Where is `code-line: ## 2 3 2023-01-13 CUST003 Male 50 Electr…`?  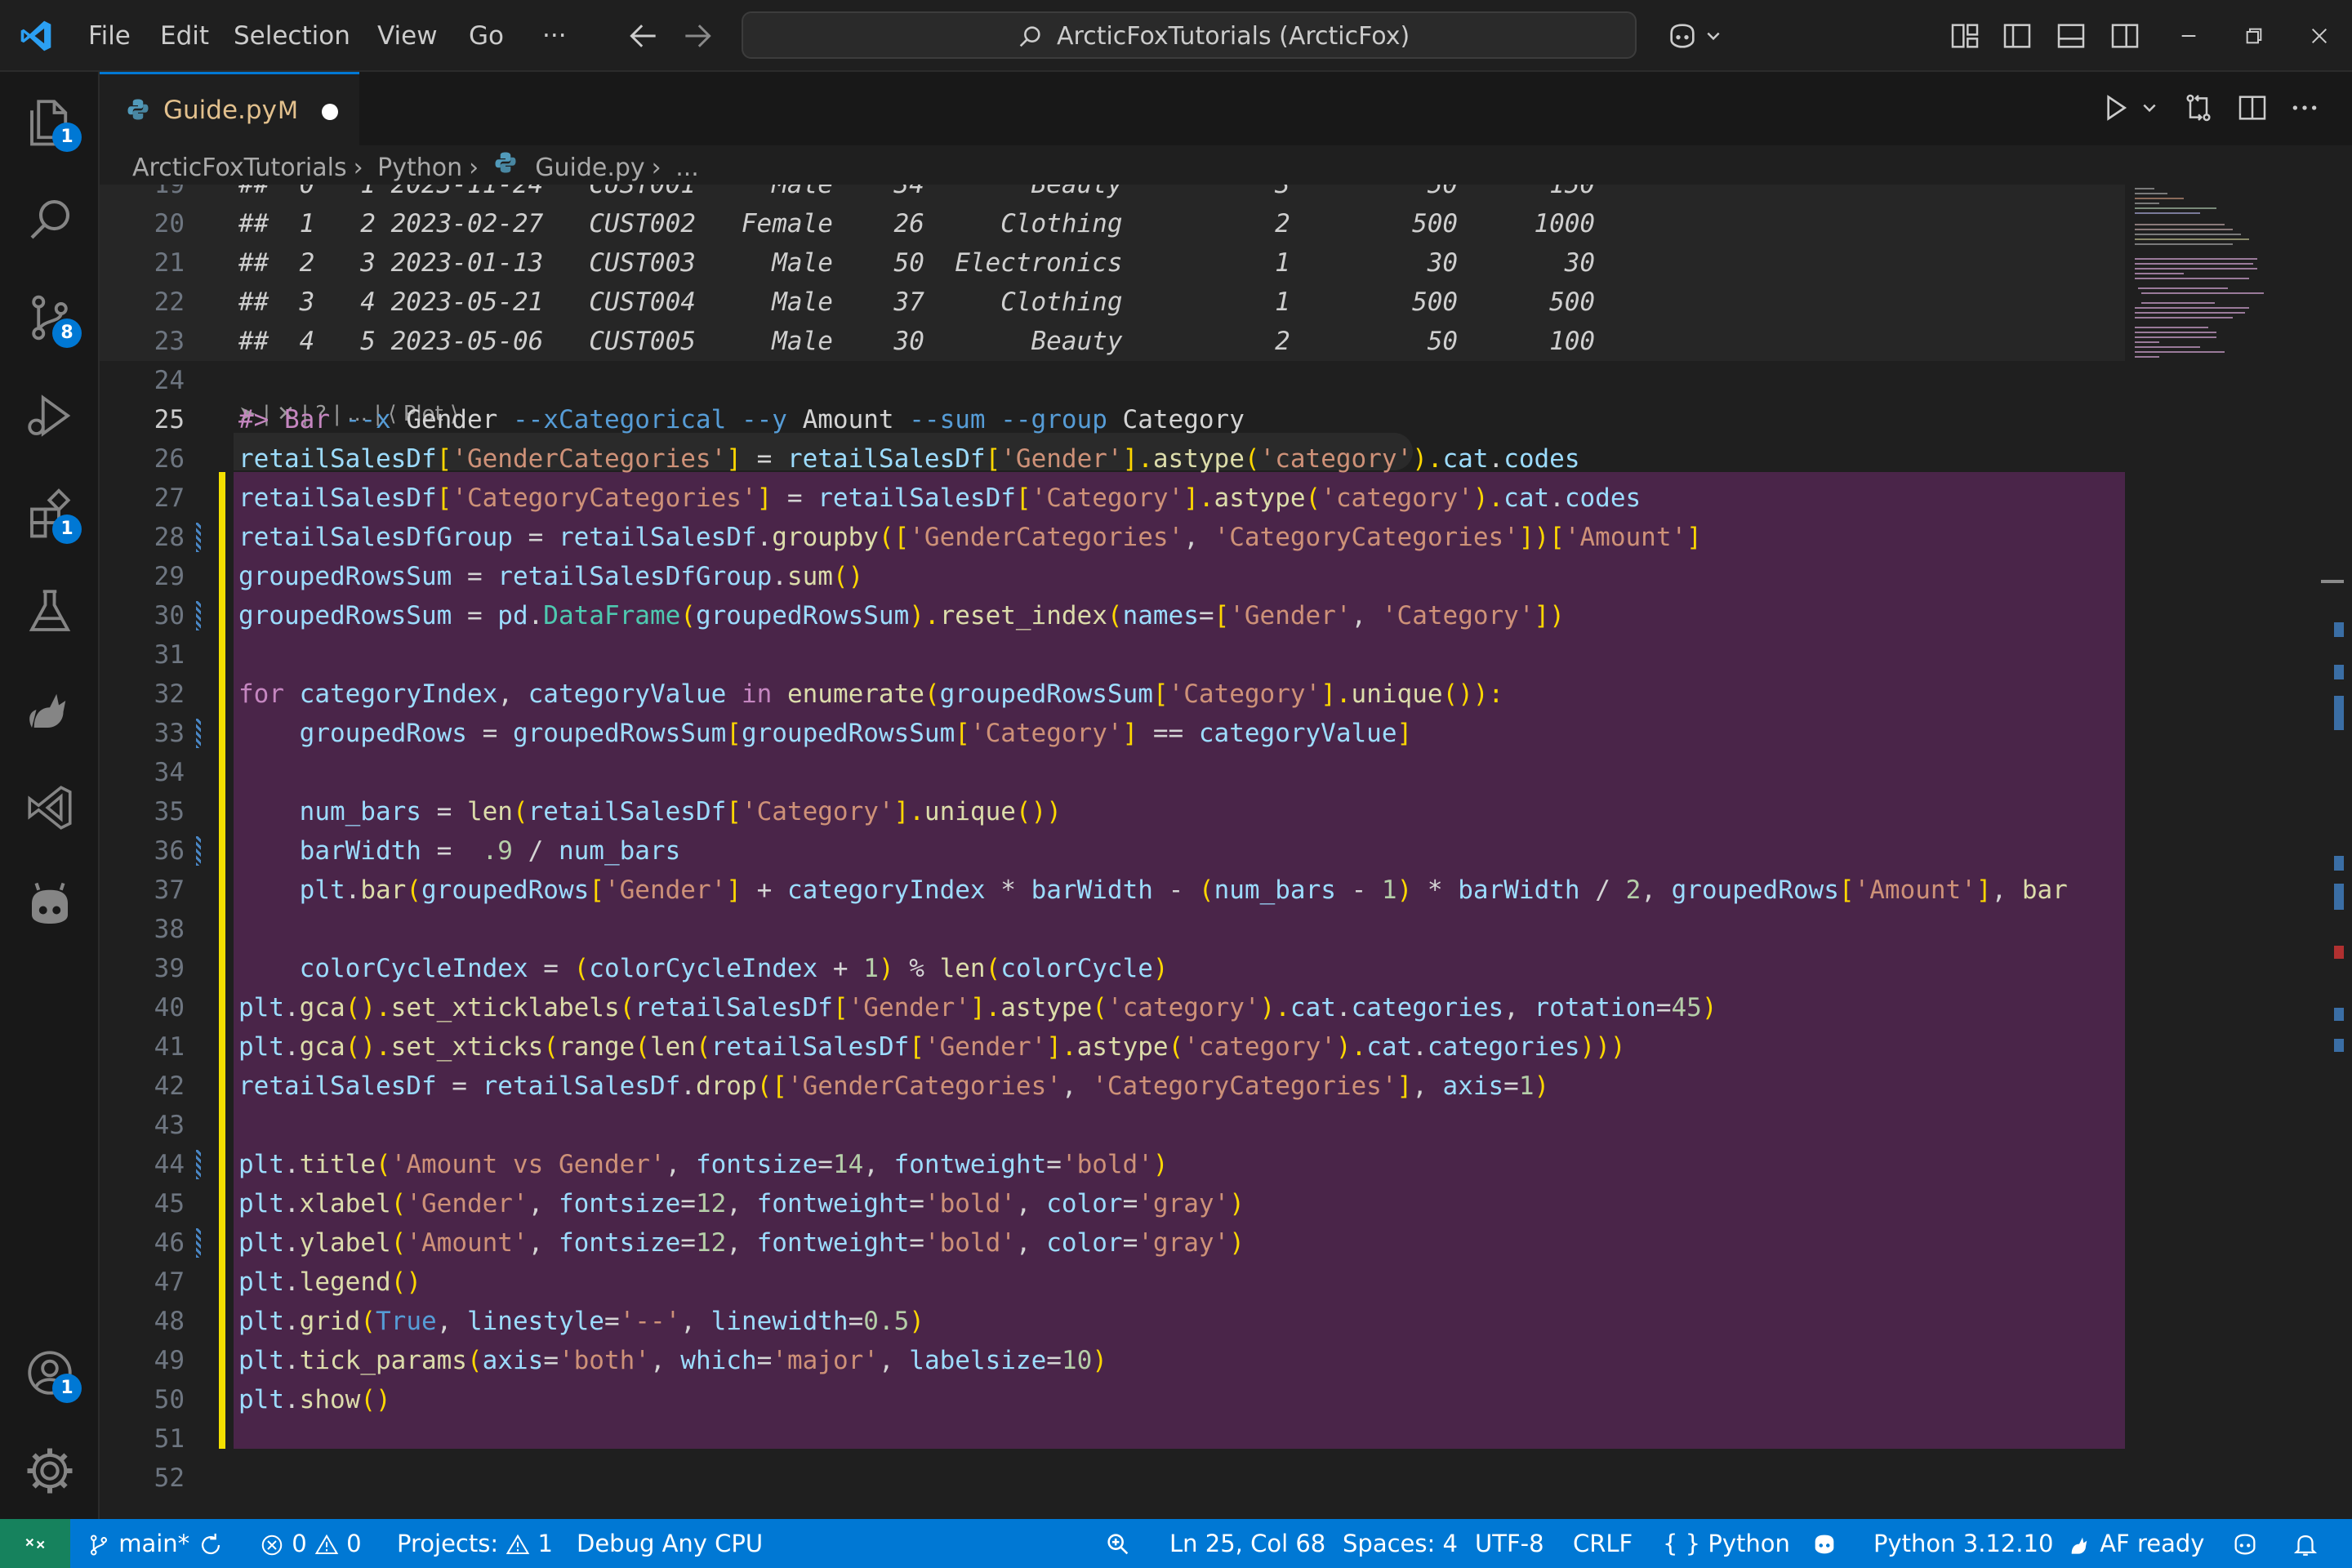 code-line: ## 2 3 2023-01-13 CUST003 Male 50 Electr… is located at coordinates (916, 263).